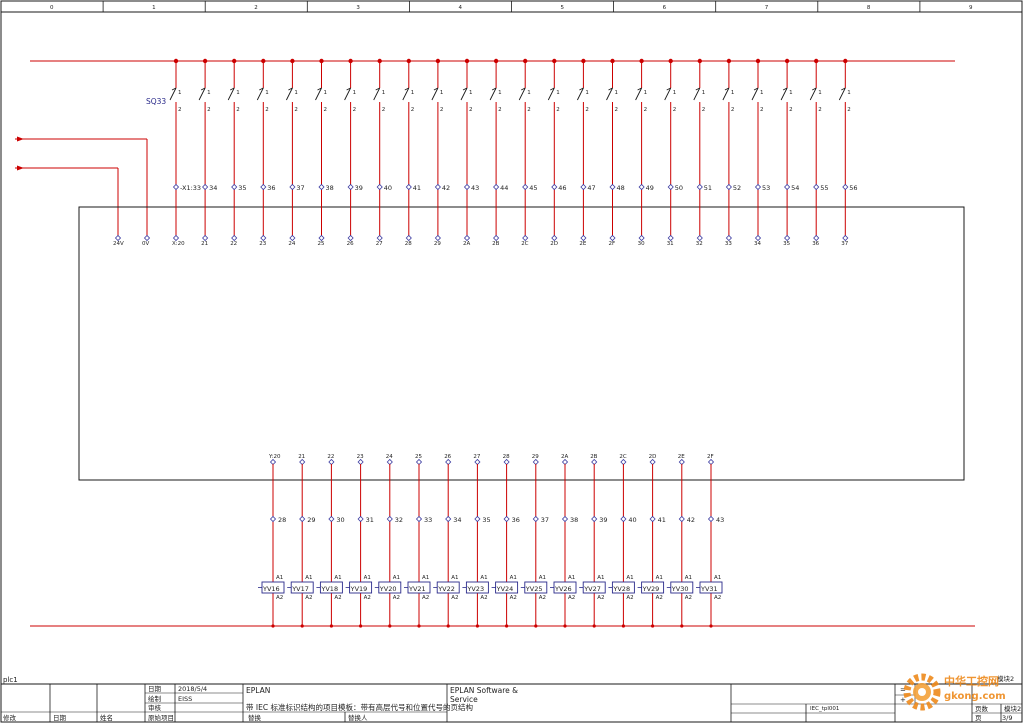 The height and width of the screenshot is (724, 1024). I want to click on wire-number: 56, so click(853, 188).